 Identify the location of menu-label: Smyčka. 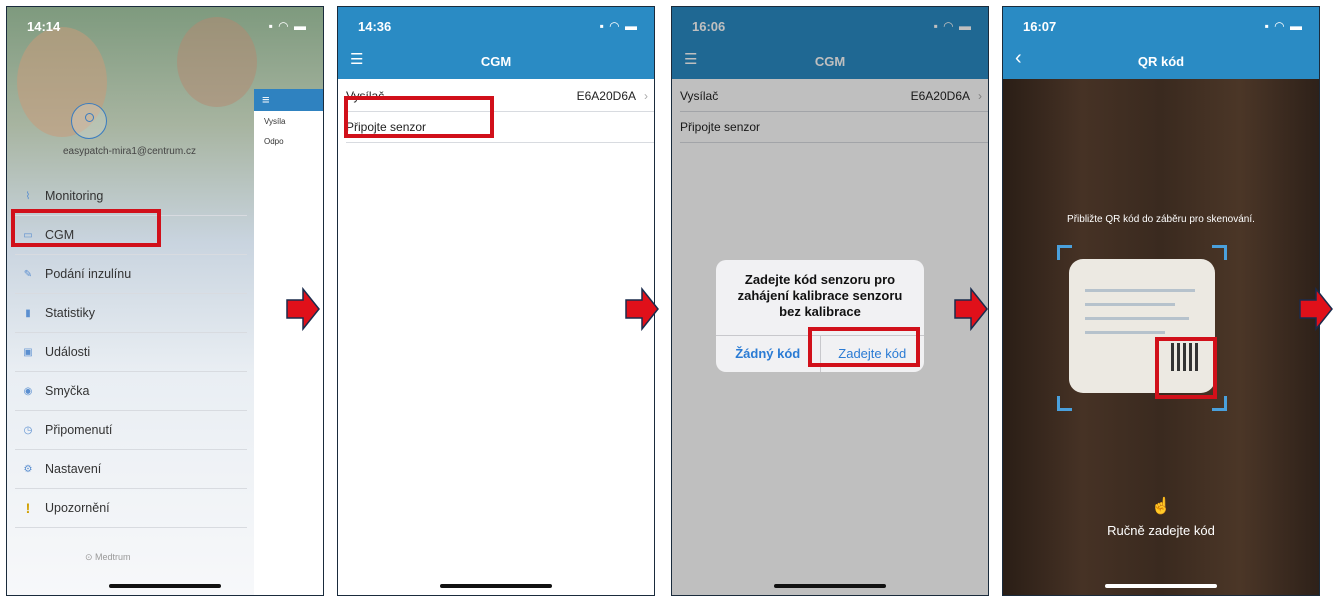
(67, 391).